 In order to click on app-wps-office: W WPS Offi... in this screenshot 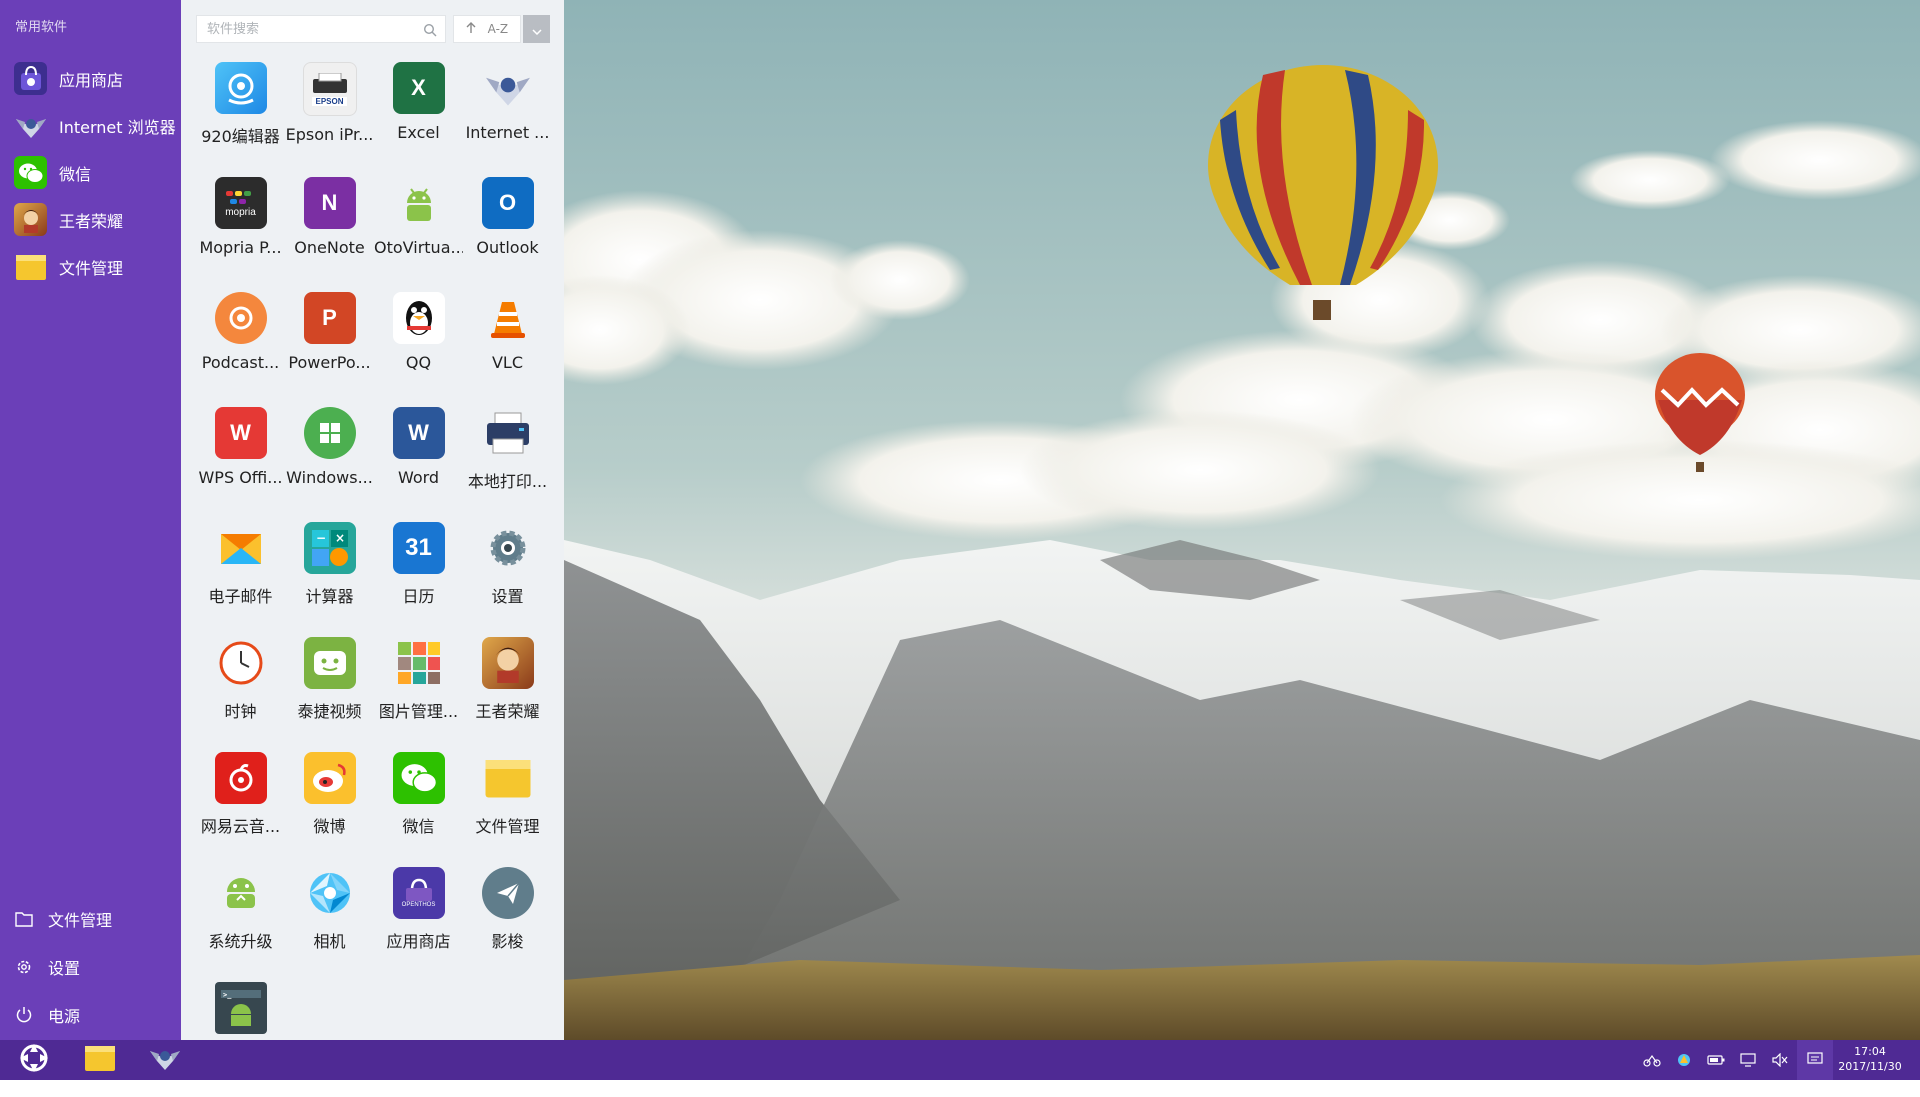, I will do `click(240, 464)`.